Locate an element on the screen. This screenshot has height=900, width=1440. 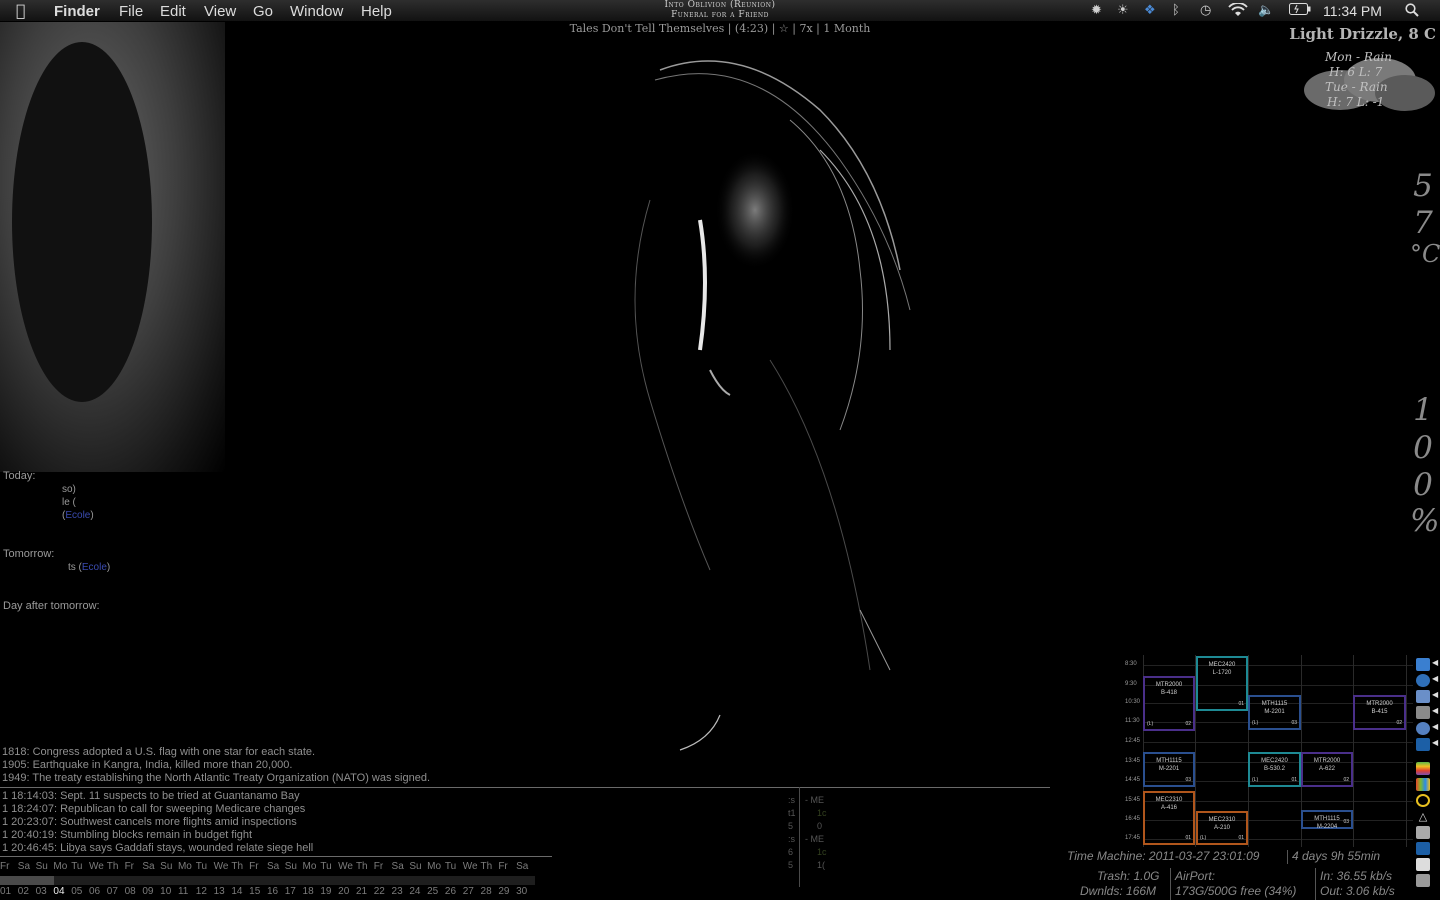
course-block: MTH1115 M-2201 03 (L) is located at coordinates (1274, 712).